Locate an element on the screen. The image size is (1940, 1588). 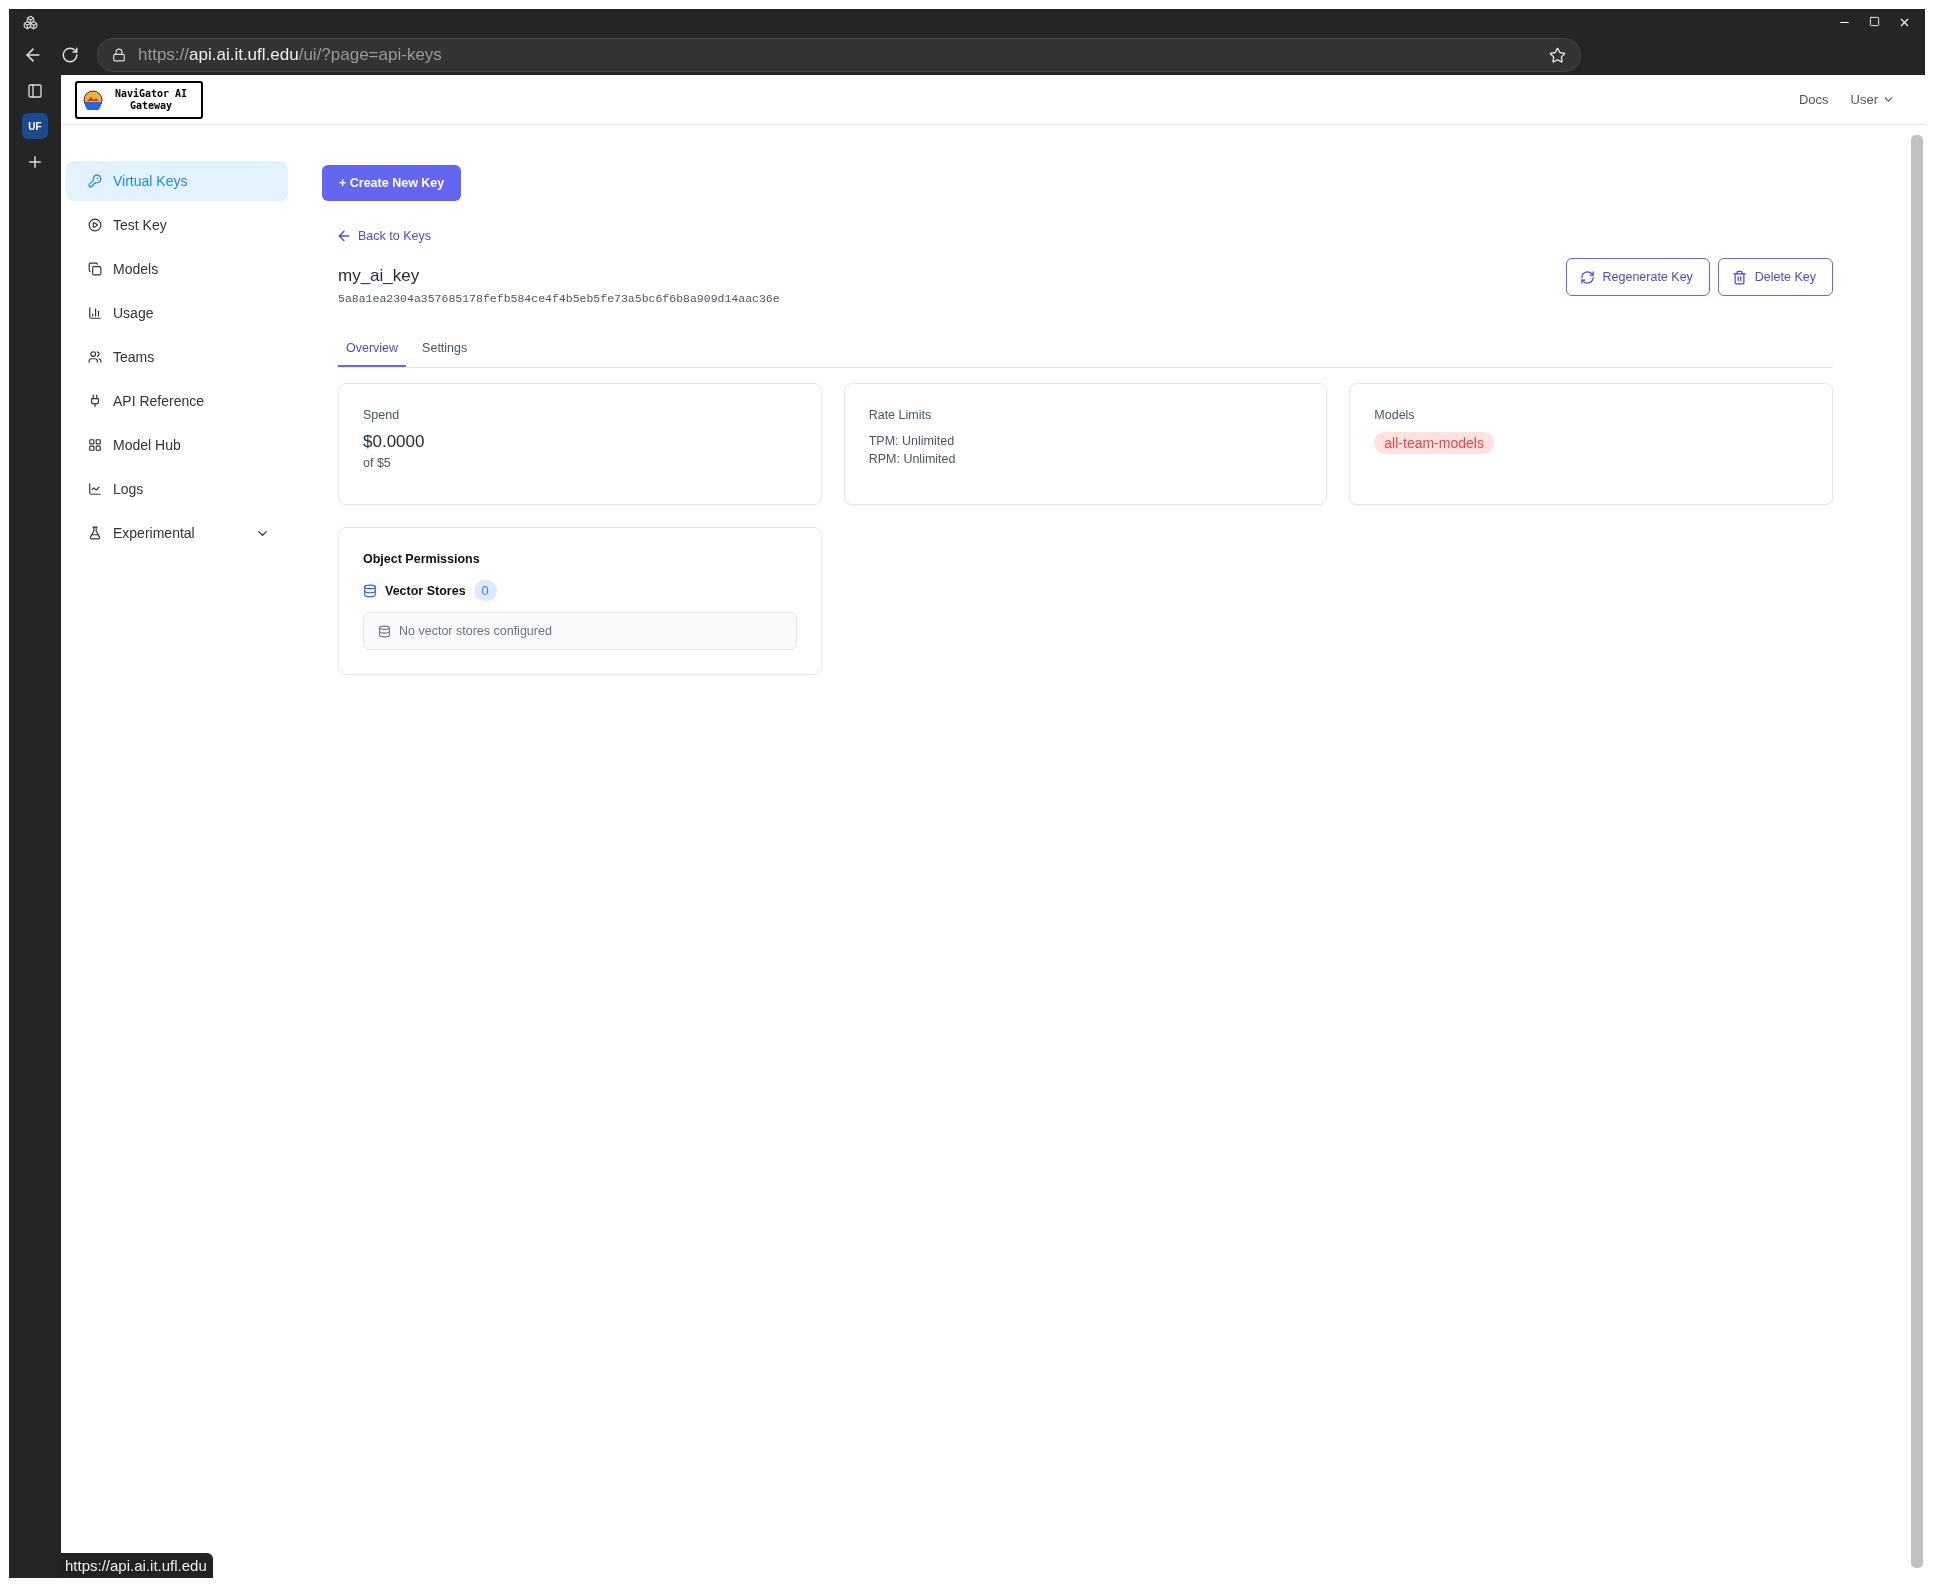
regenerate-key-button: Regenerate Key is located at coordinates (1637, 277).